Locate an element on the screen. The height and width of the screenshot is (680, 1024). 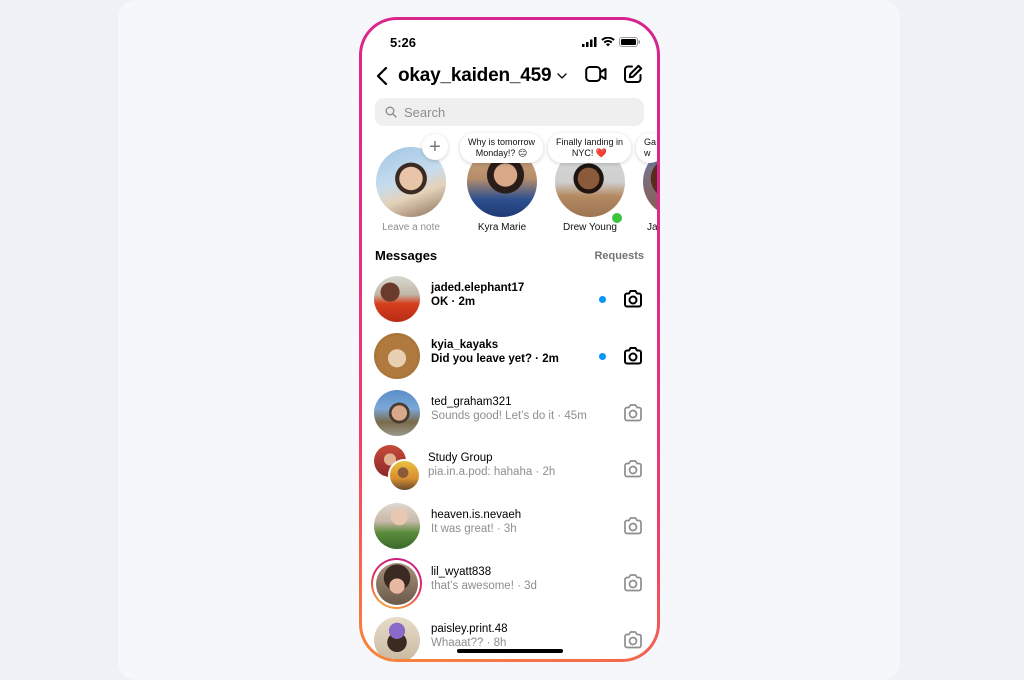
video-camera-icon is located at coordinates (596, 73).